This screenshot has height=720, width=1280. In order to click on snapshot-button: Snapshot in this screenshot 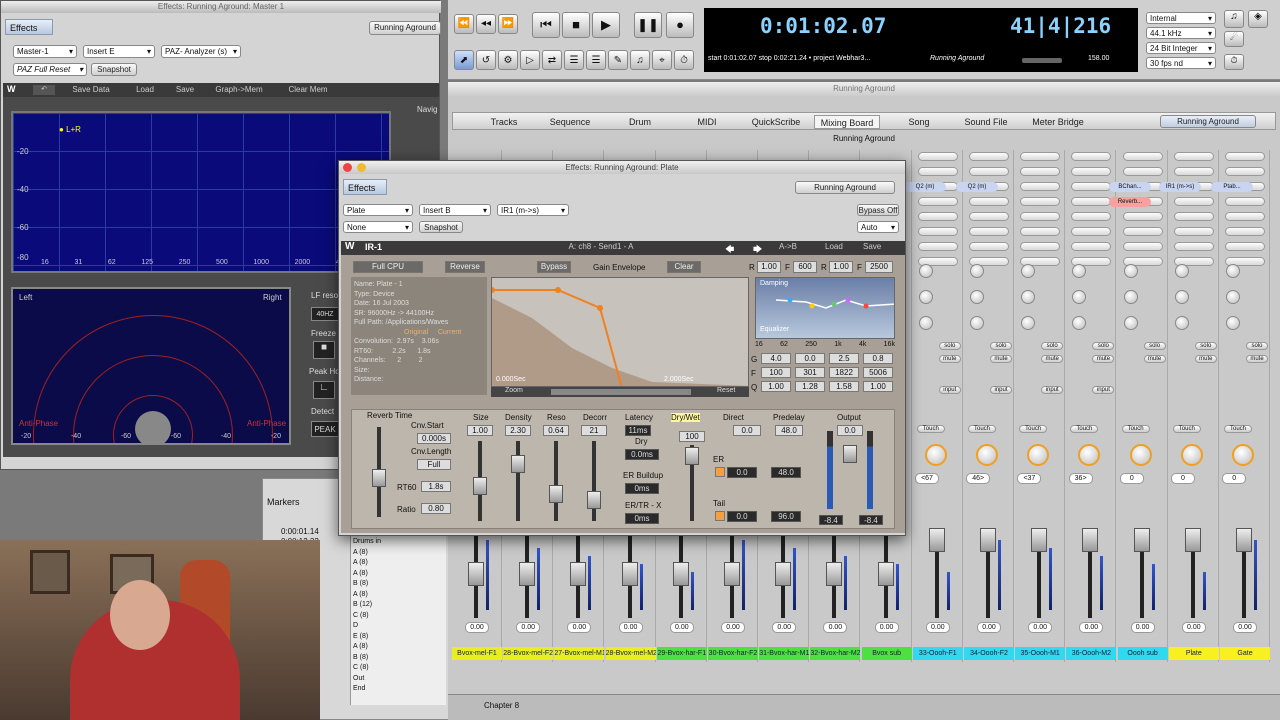, I will do `click(441, 227)`.